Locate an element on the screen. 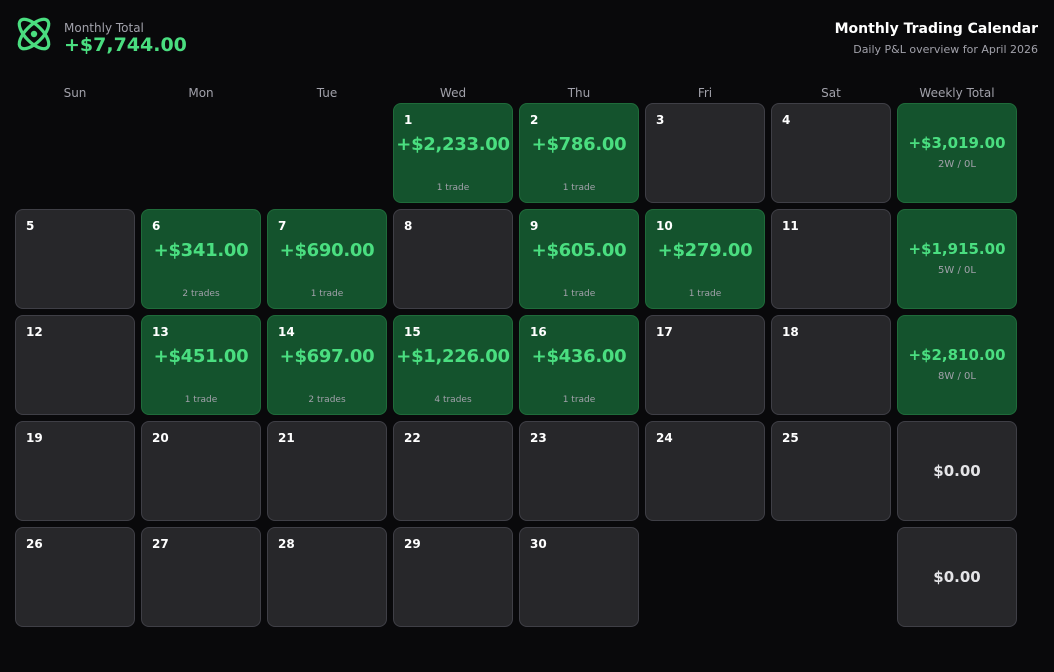 The height and width of the screenshot is (672, 1054). weekday-sat: Sat is located at coordinates (831, 93).